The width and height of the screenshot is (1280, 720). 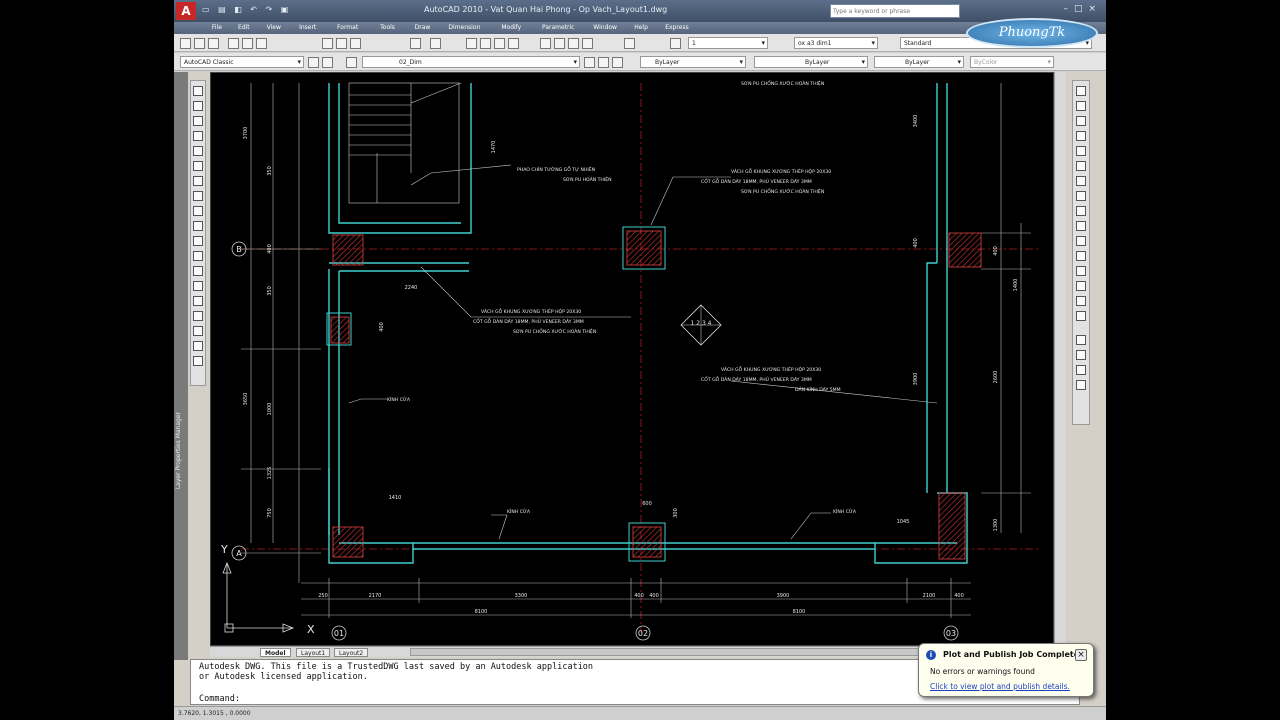 I want to click on copy-object-icon, so click(x=1081, y=106).